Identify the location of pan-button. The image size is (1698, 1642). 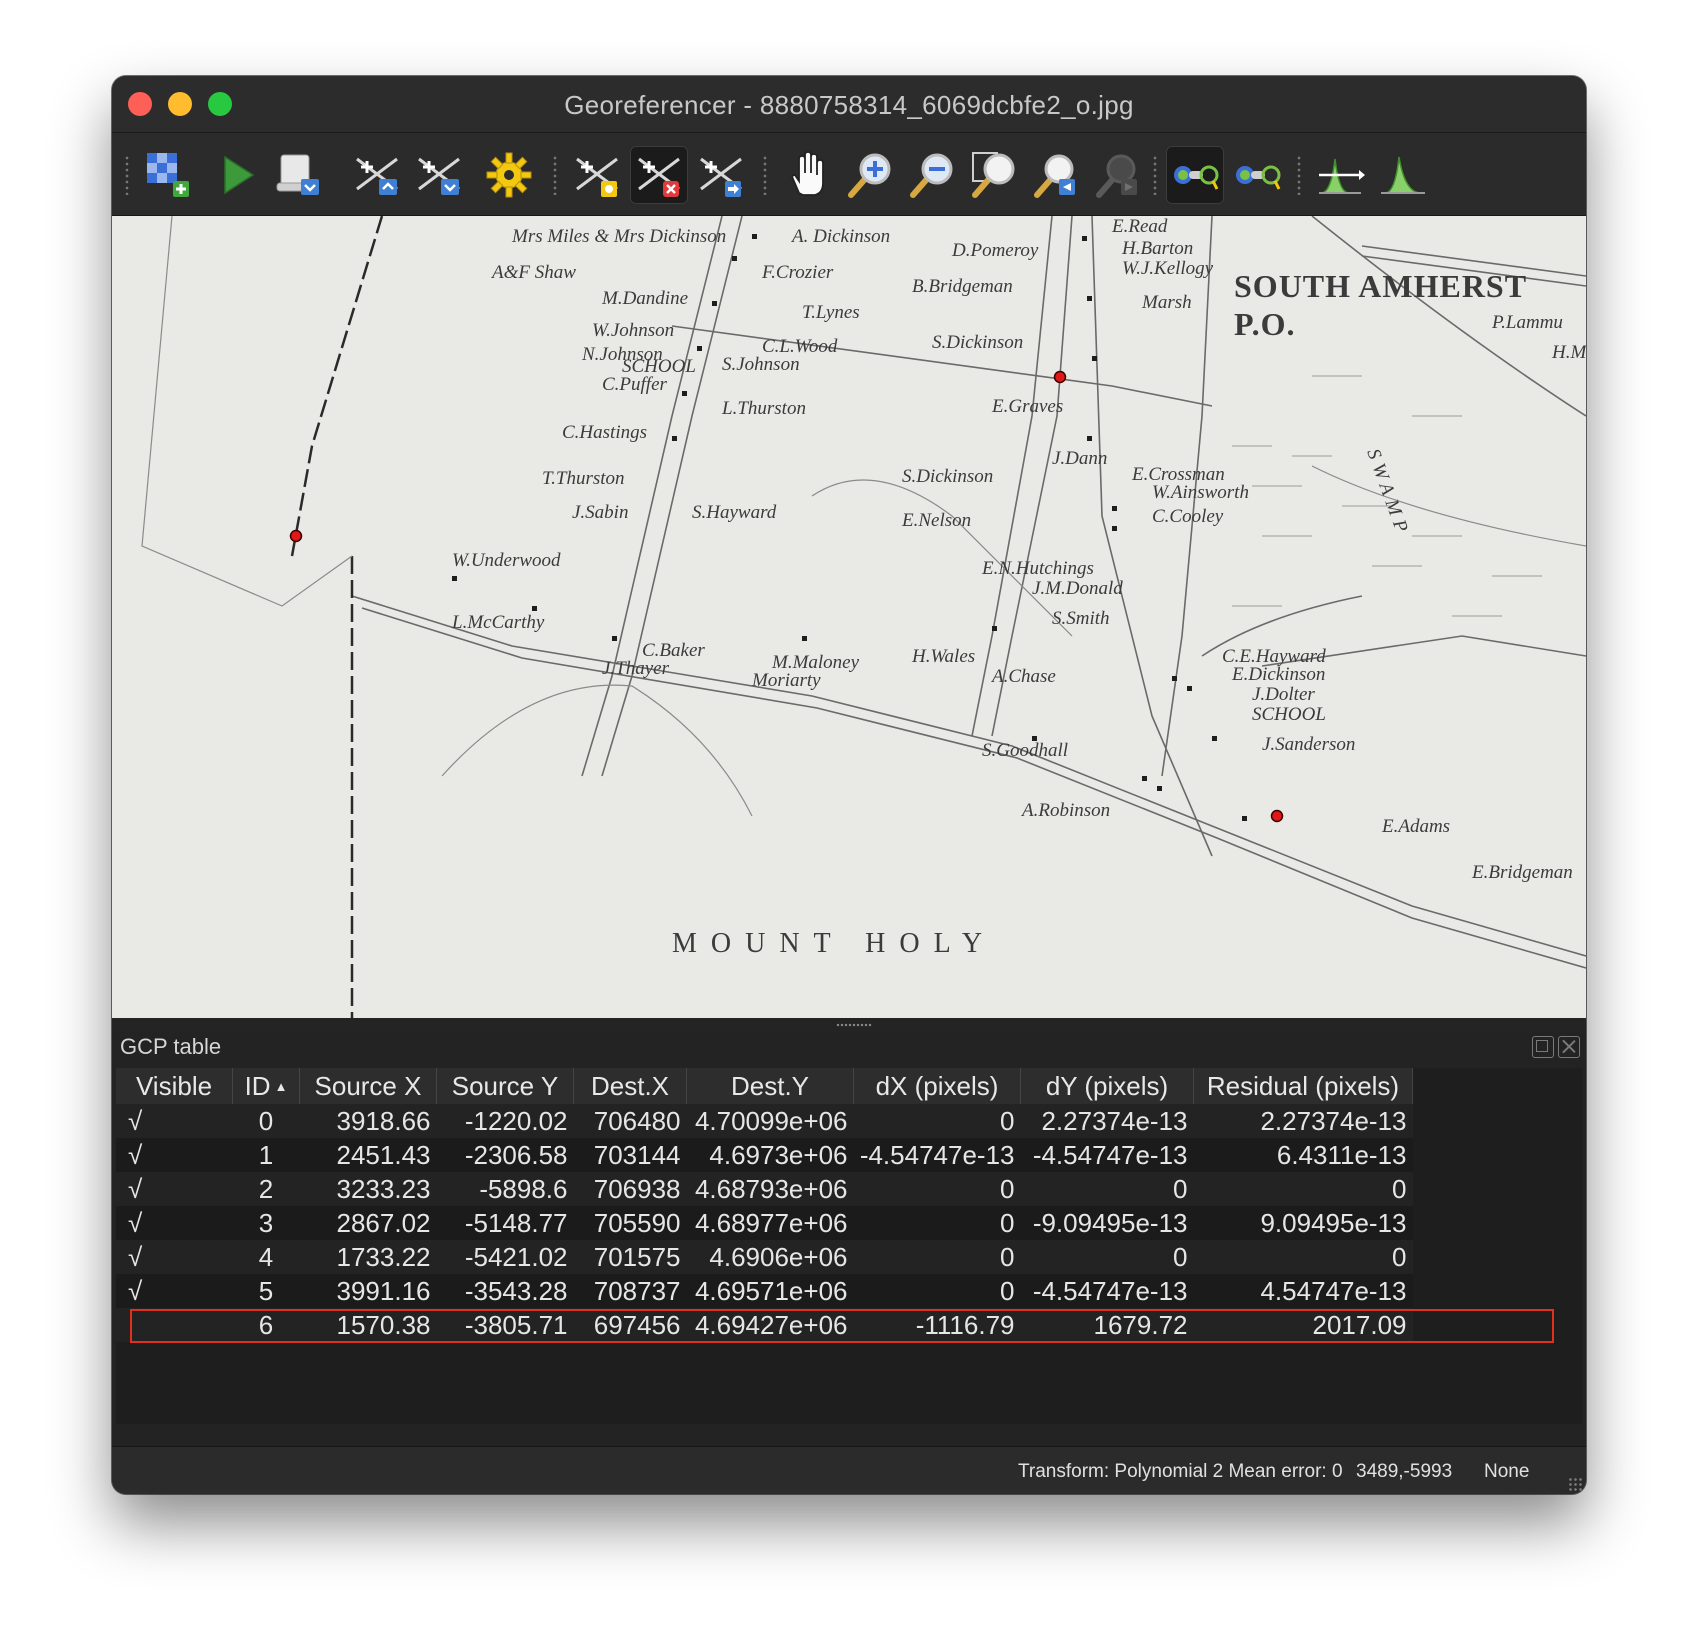
(807, 175).